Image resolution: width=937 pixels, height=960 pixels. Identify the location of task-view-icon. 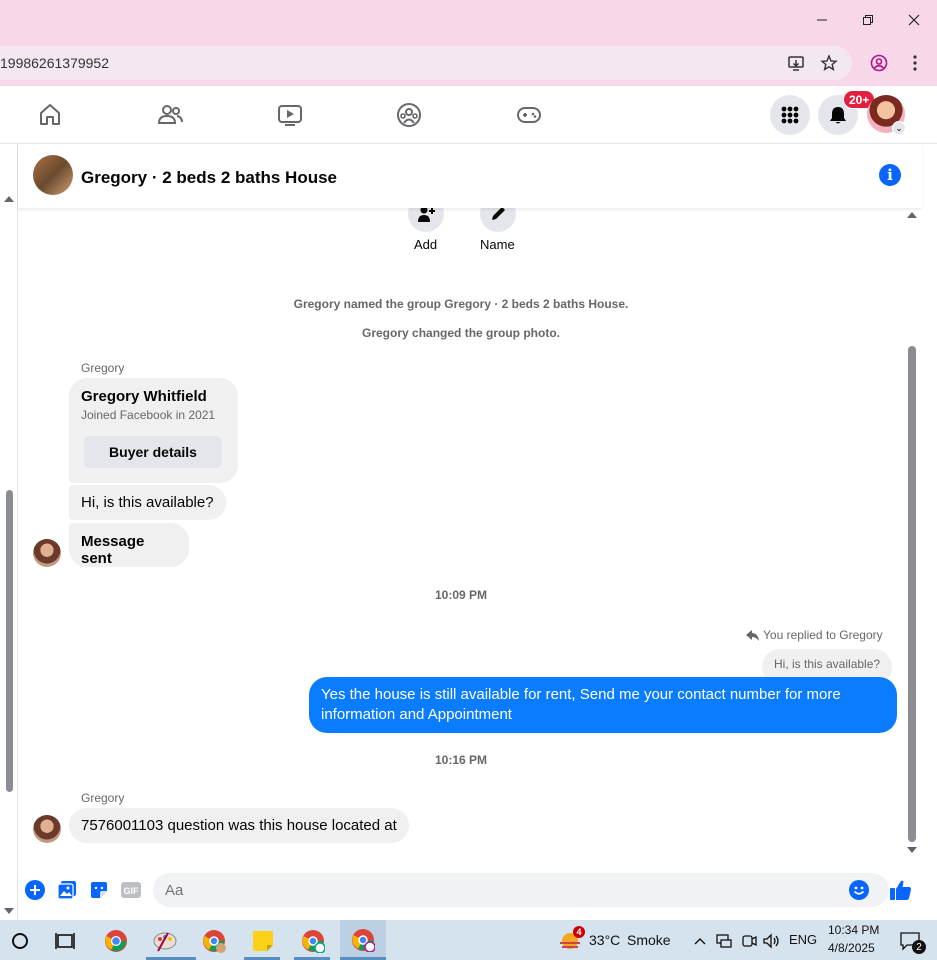
(65, 941).